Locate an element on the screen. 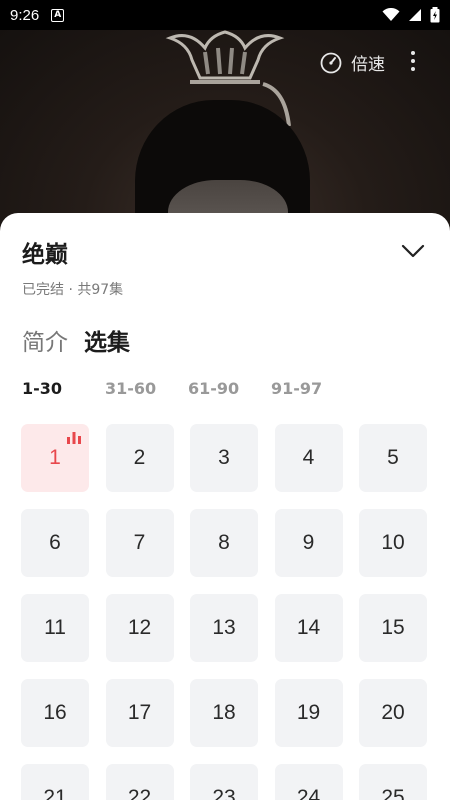 The height and width of the screenshot is (800, 450). episode-number: 4 is located at coordinates (308, 457).